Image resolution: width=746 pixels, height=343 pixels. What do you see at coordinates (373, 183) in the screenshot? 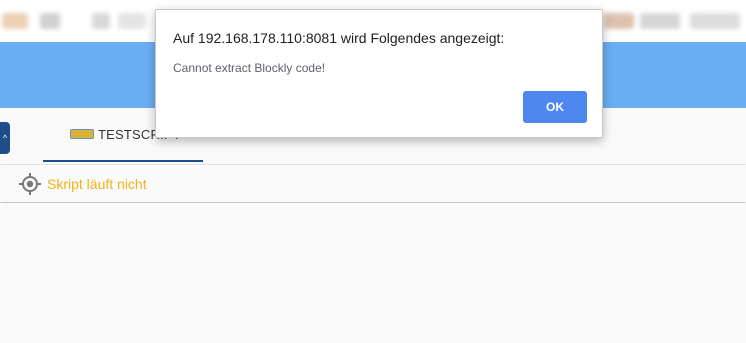
I see `status-toolbar: Skript läuft nicht` at bounding box center [373, 183].